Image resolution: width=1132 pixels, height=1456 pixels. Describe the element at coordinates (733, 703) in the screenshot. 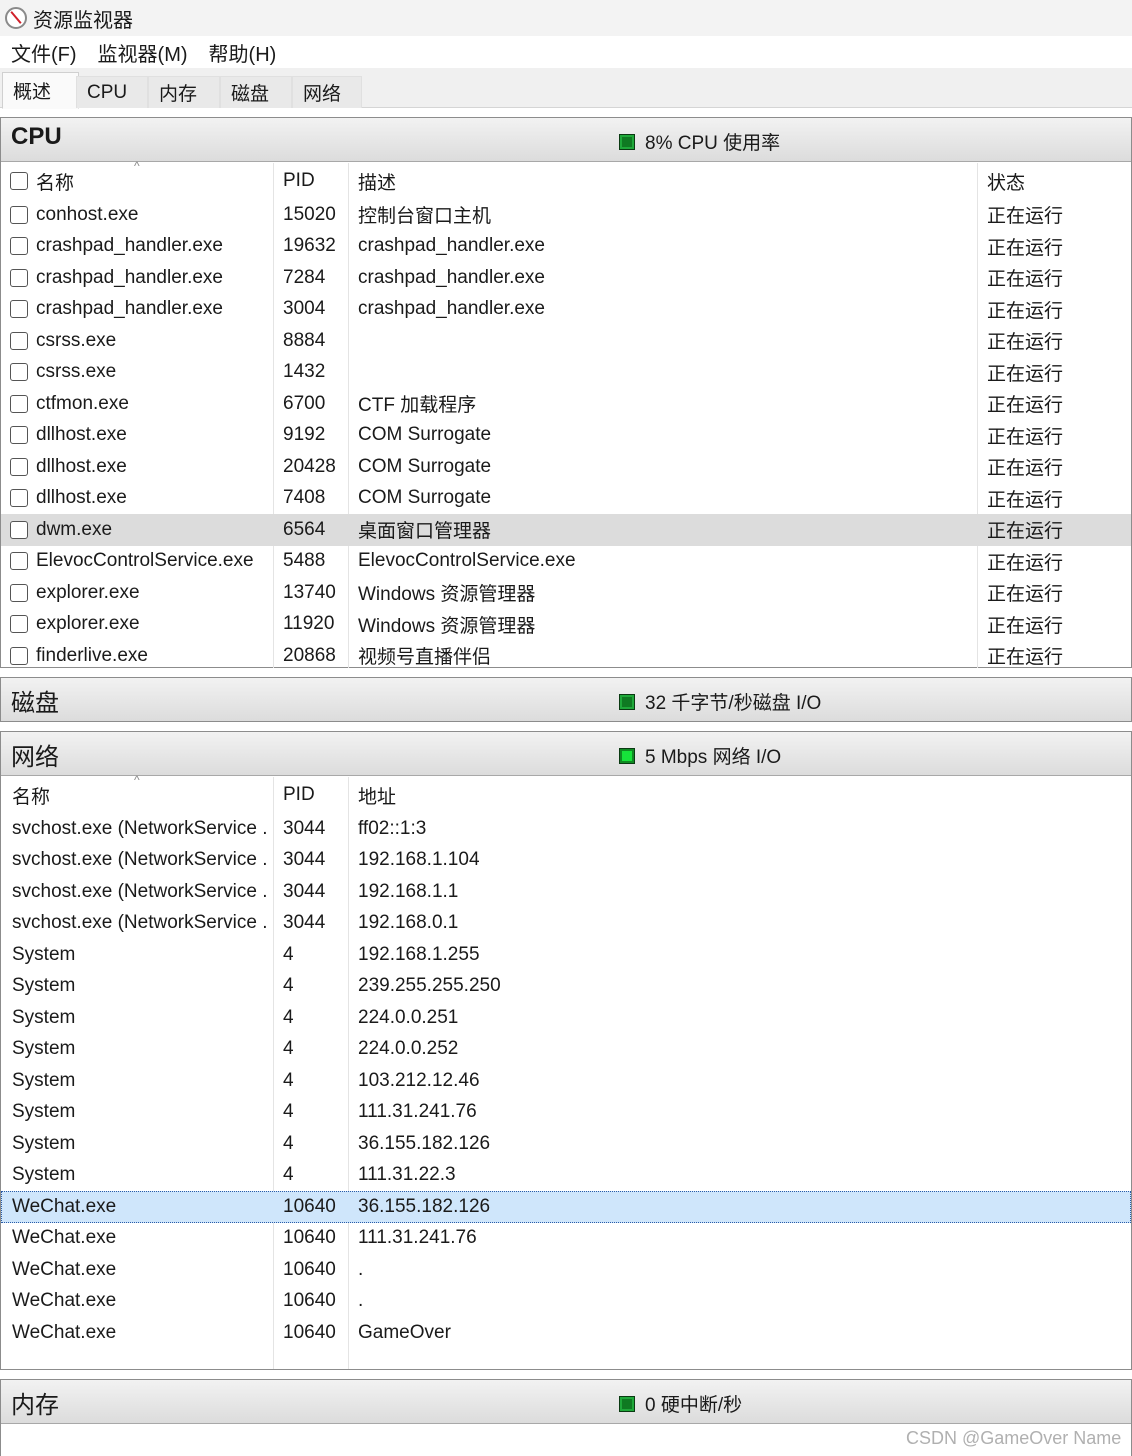

I see `disk-io-text: 32 千字节/秒磁盘 I/O` at that location.